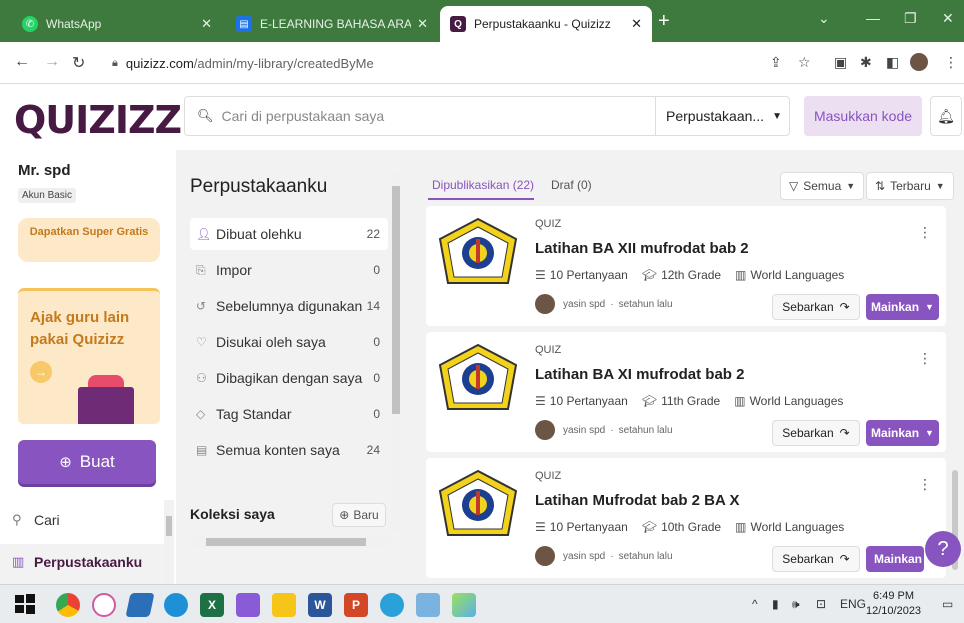 This screenshot has width=964, height=623. I want to click on invite-teachers-card: Ajak guru lain pakai Quizizz →, so click(89, 356).